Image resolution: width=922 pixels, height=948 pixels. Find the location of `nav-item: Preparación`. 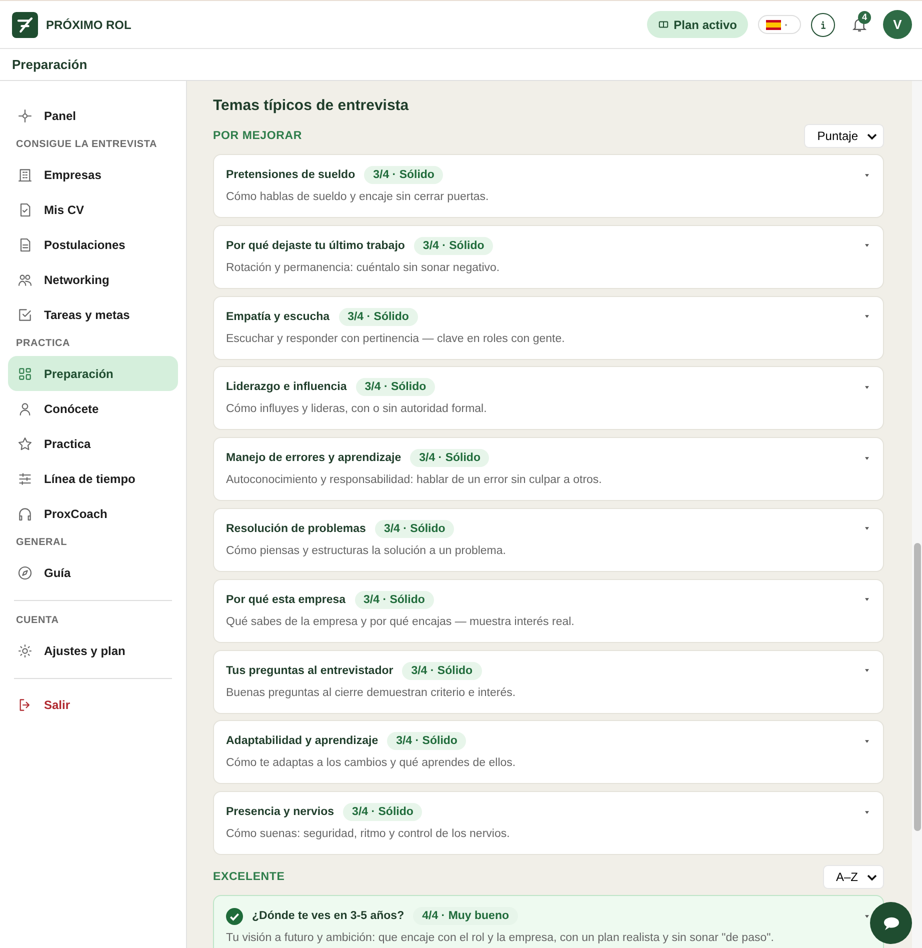

nav-item: Preparación is located at coordinates (93, 373).